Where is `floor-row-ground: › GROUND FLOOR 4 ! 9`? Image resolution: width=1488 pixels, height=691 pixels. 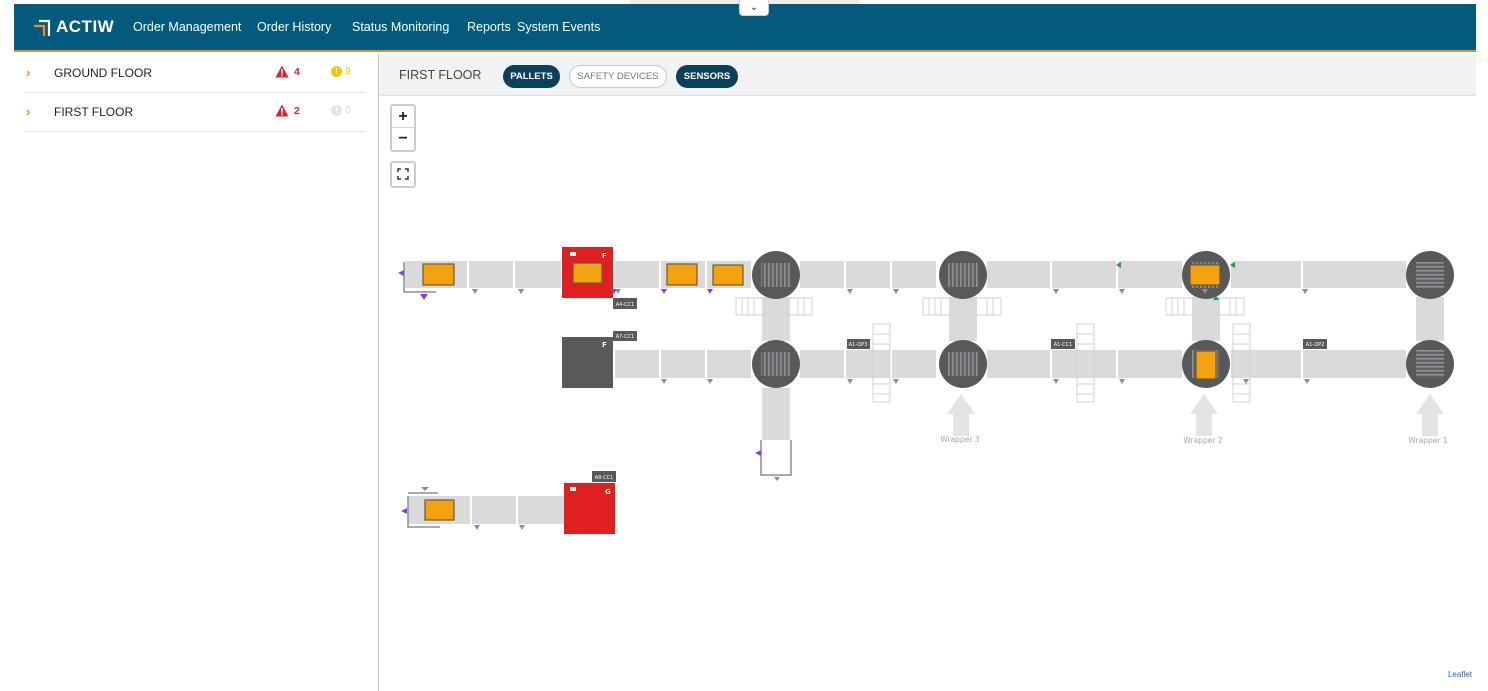
floor-row-ground: › GROUND FLOOR 4 ! 9 is located at coordinates (195, 73).